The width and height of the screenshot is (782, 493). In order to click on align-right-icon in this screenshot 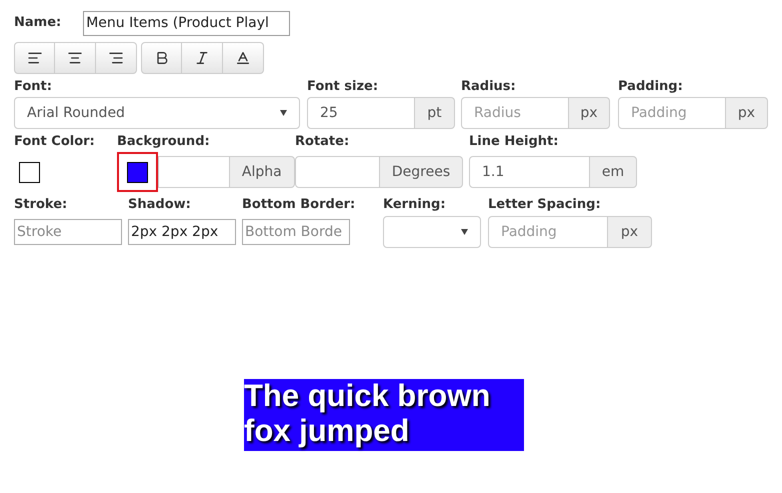, I will do `click(116, 58)`.